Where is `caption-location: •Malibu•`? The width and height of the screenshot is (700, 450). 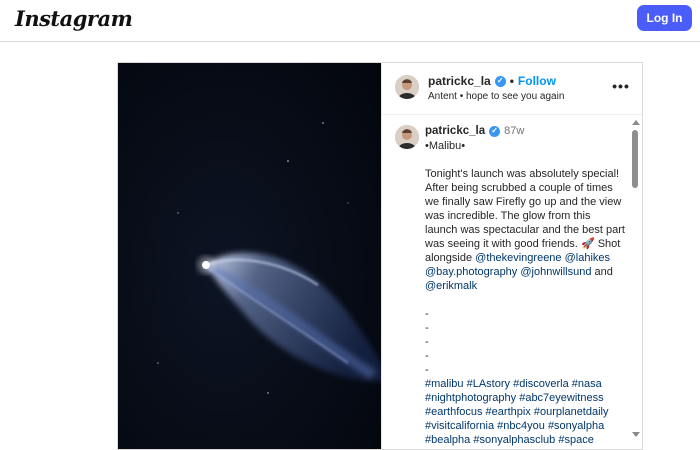
caption-location: •Malibu• is located at coordinates (445, 146).